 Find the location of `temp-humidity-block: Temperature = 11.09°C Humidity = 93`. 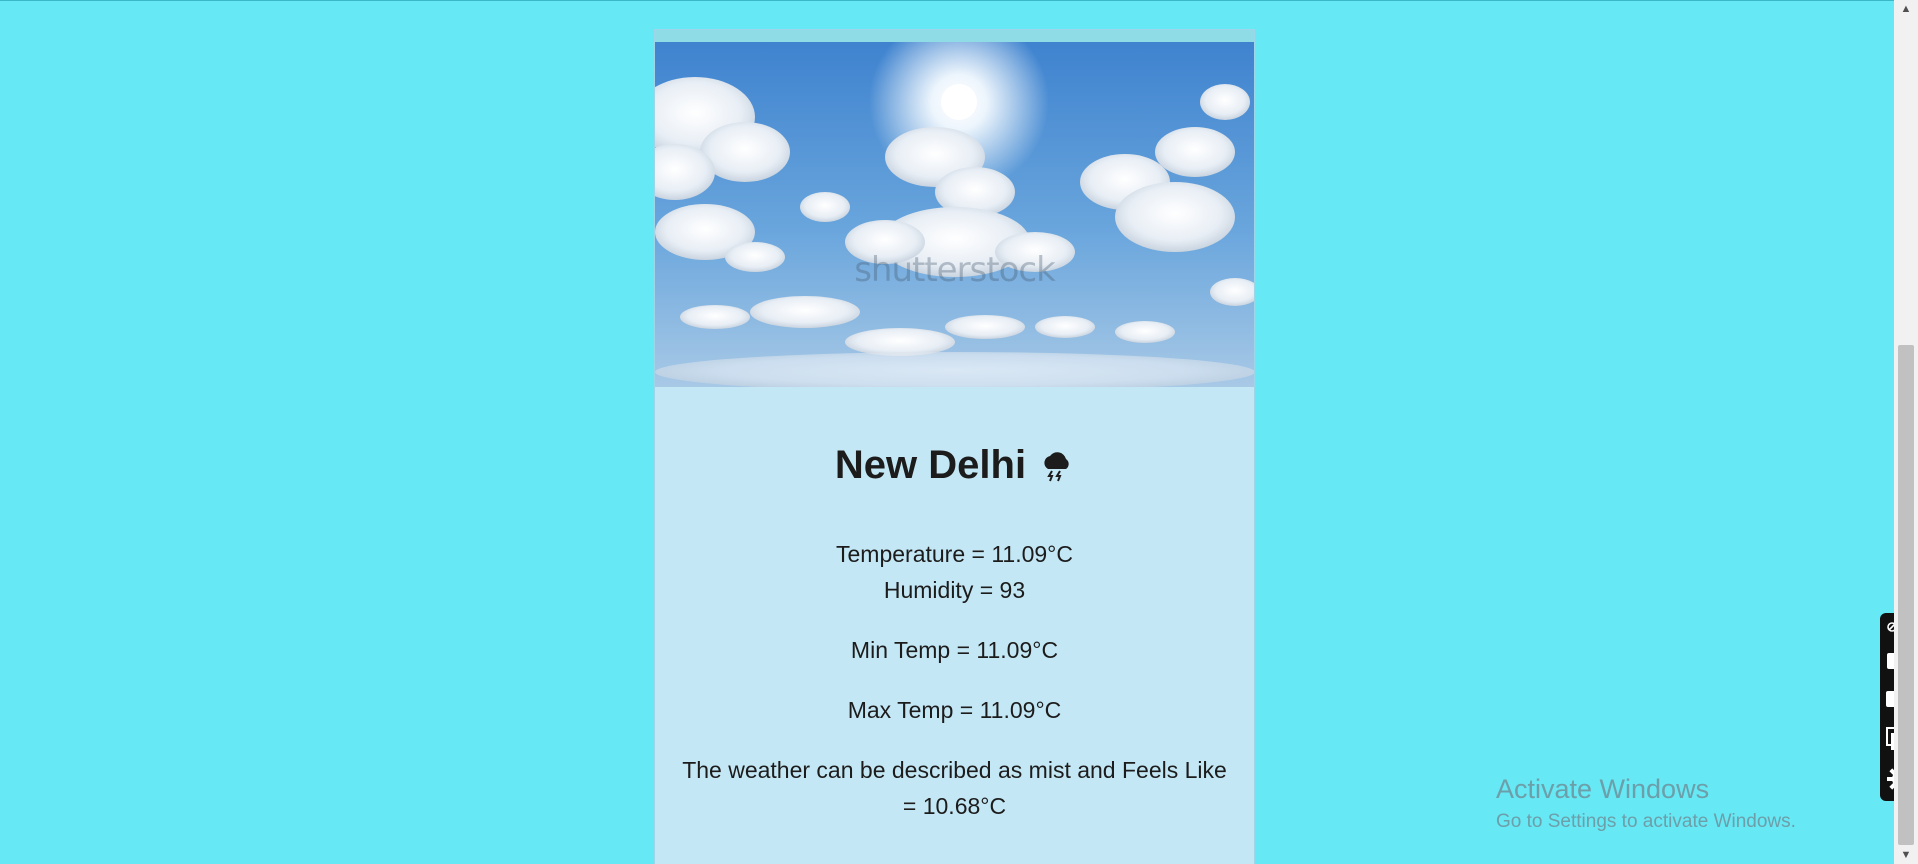

temp-humidity-block: Temperature = 11.09°C Humidity = 93 is located at coordinates (954, 572).